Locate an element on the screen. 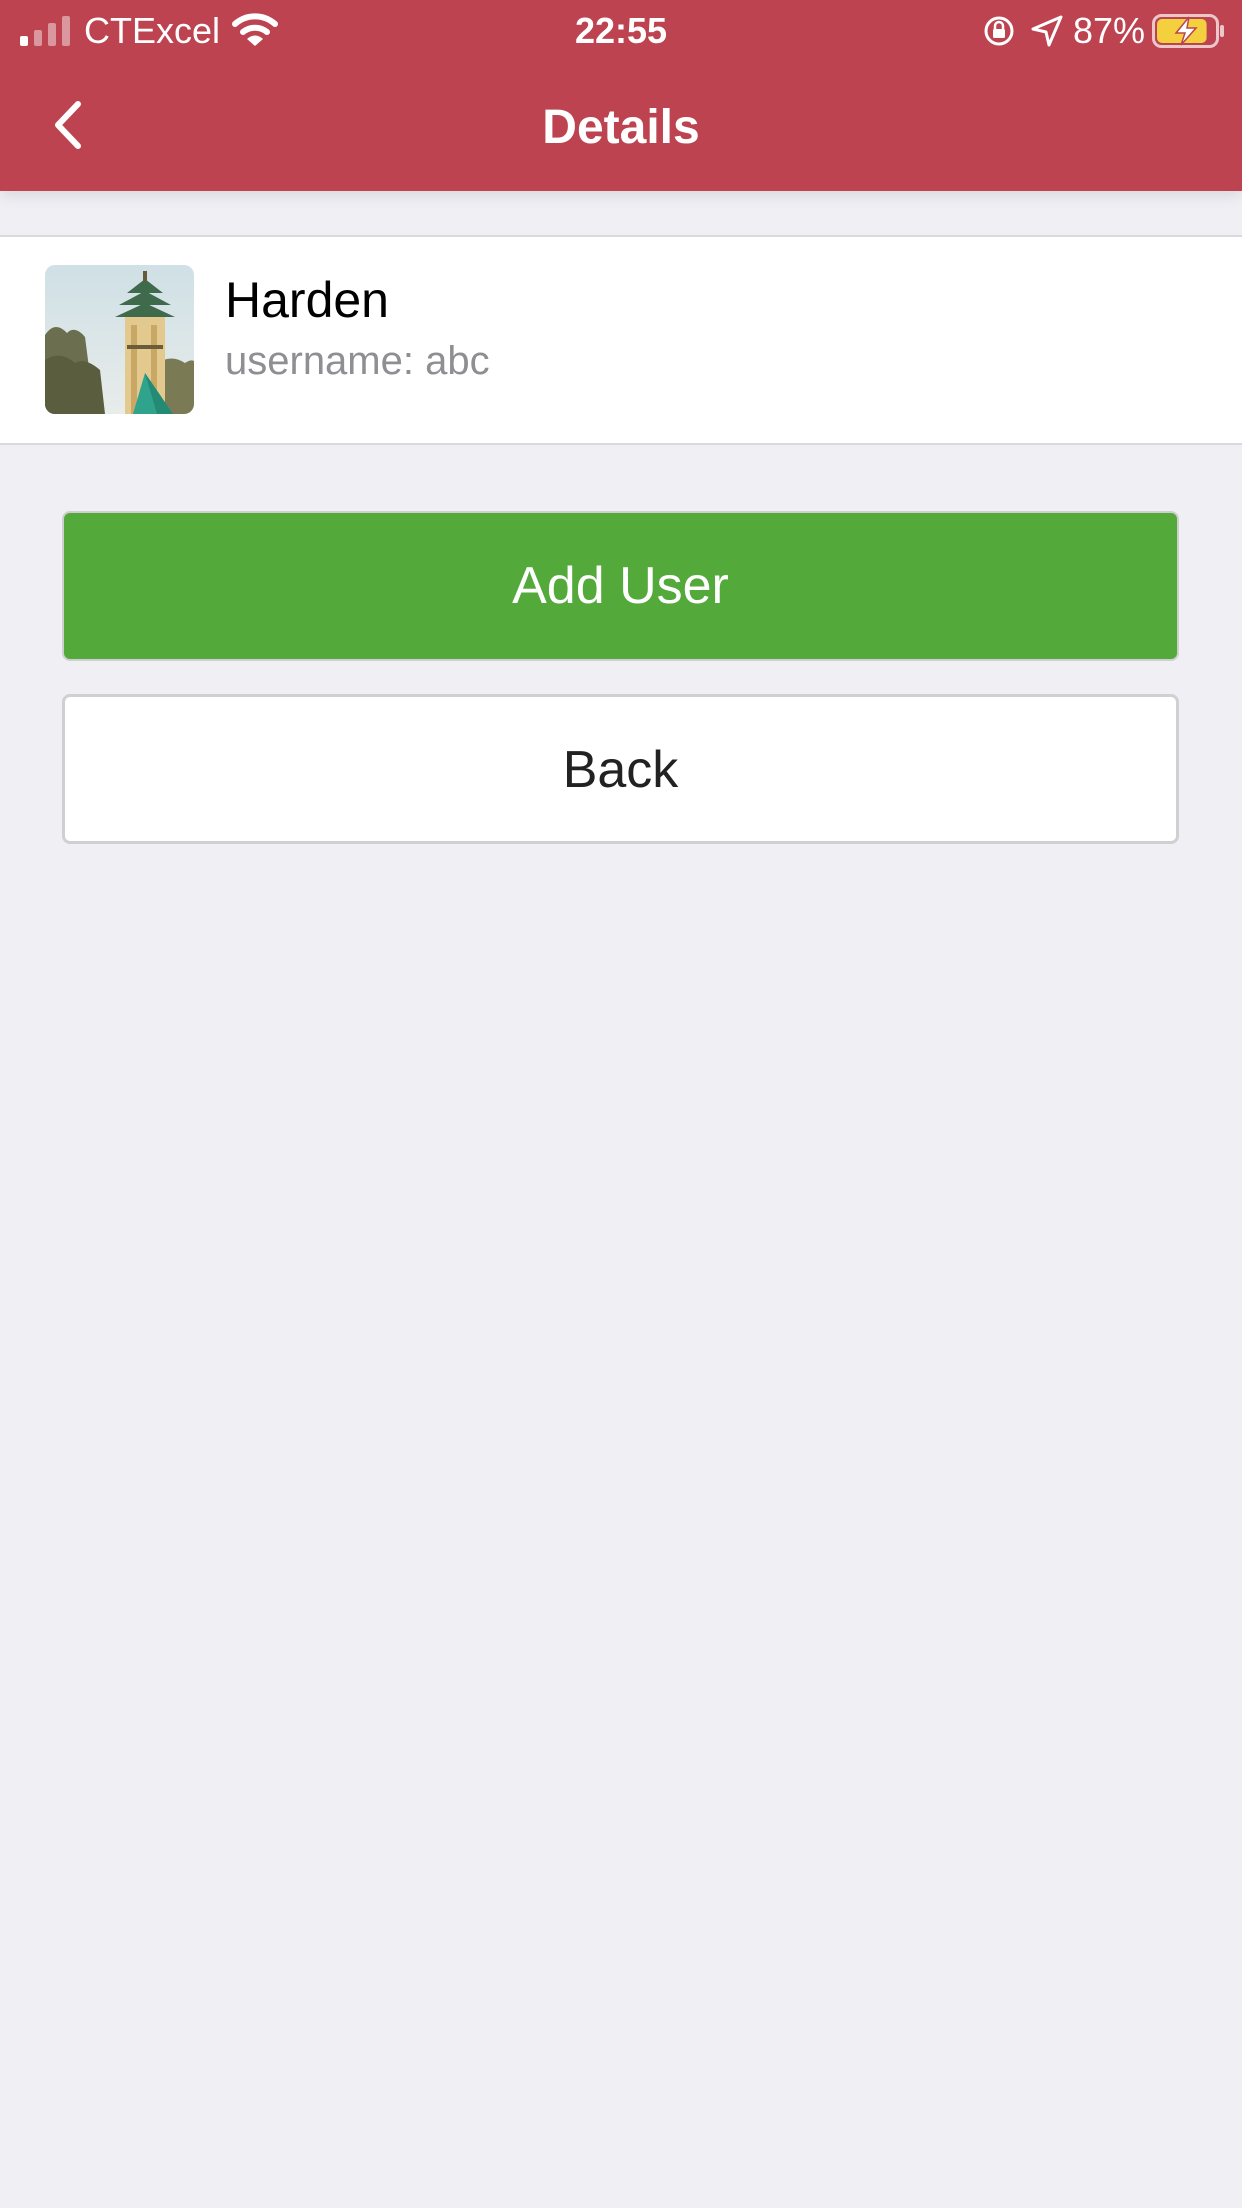 The width and height of the screenshot is (1242, 2208). back-button: Back is located at coordinates (620, 769).